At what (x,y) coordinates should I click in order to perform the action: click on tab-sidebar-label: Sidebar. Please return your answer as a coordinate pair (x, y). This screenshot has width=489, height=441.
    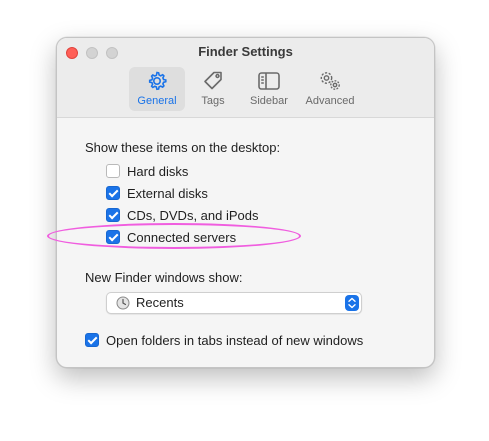
    Looking at the image, I should click on (269, 101).